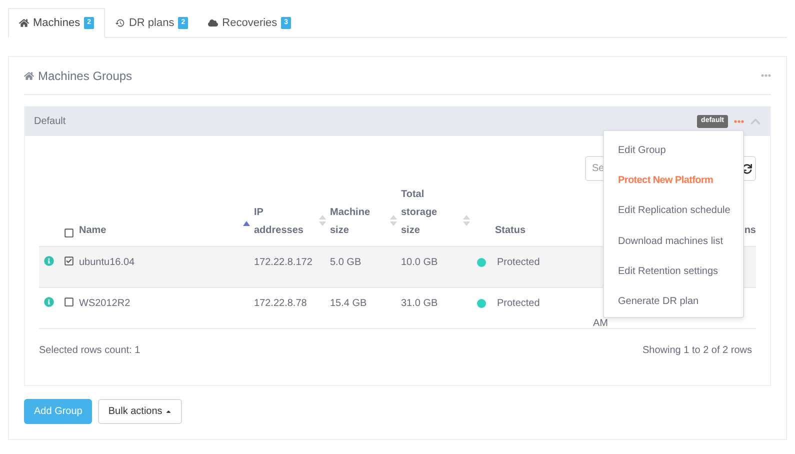  I want to click on panel-title: Machines Groups, so click(85, 76).